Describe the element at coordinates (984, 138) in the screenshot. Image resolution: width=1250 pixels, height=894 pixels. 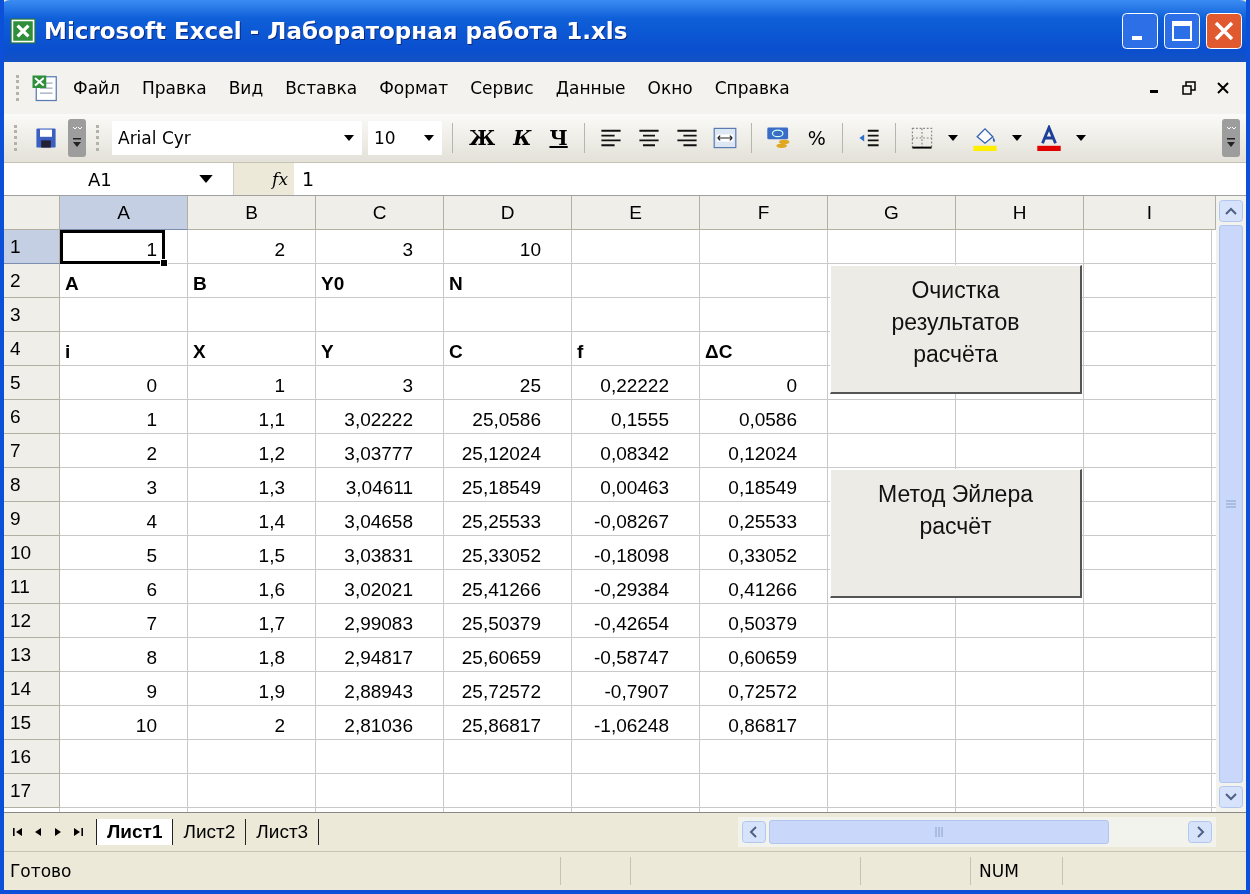
I see `fill-color-icon` at that location.